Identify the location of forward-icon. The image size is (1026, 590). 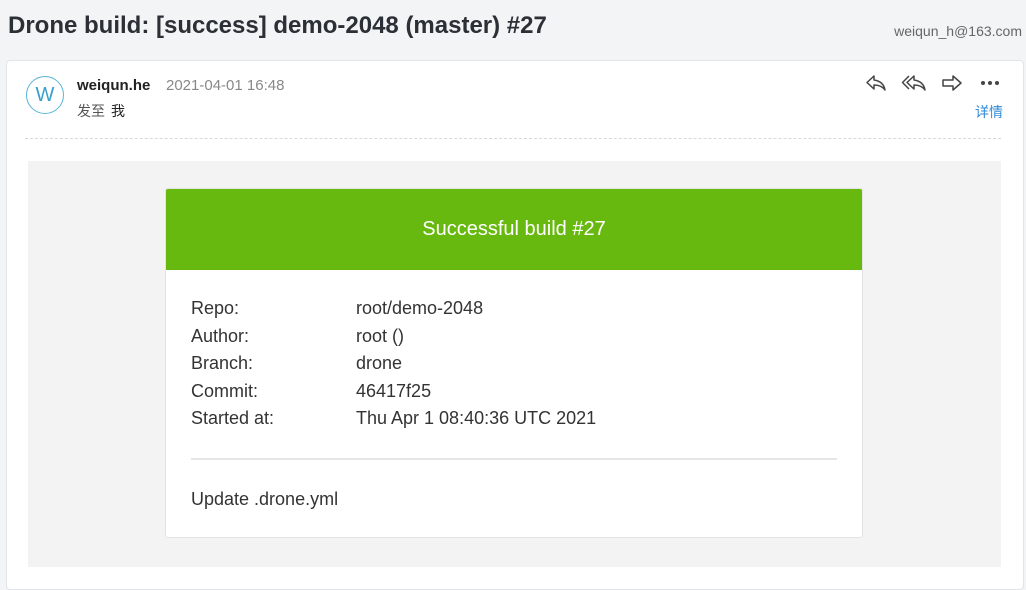
(952, 83).